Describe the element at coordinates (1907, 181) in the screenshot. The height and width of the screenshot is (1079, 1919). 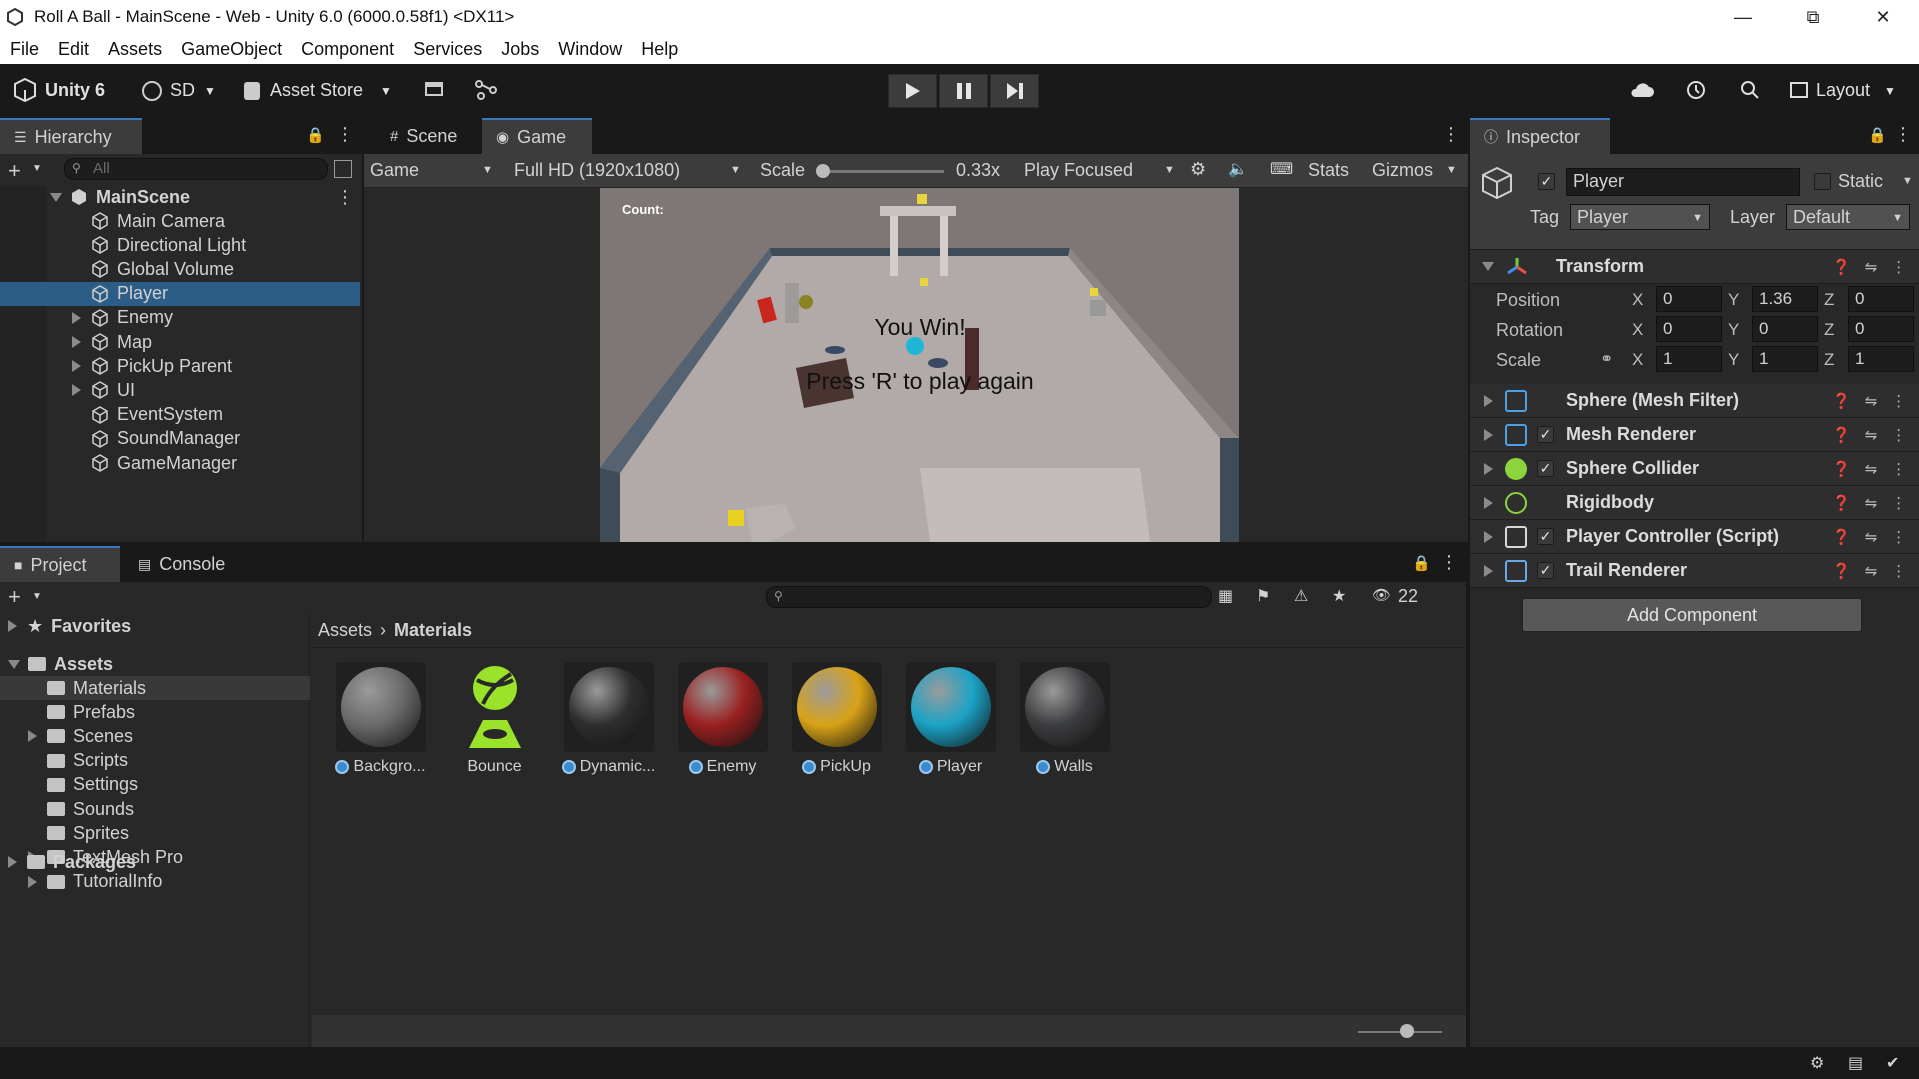
I see `static-dropdown-icon: ▼` at that location.